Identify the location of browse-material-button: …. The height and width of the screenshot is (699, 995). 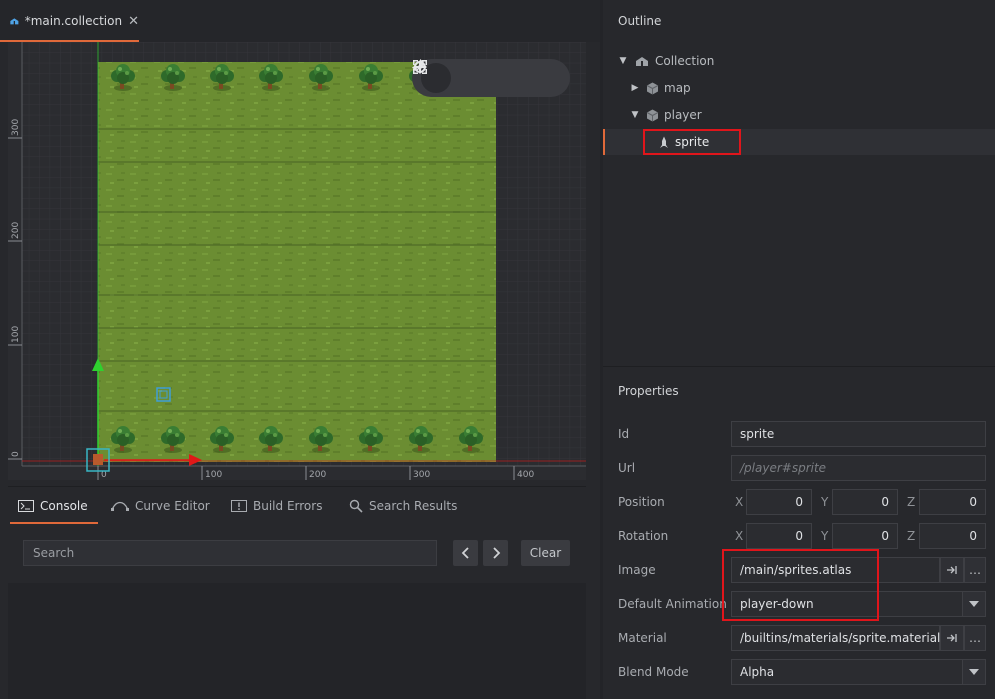
(975, 638).